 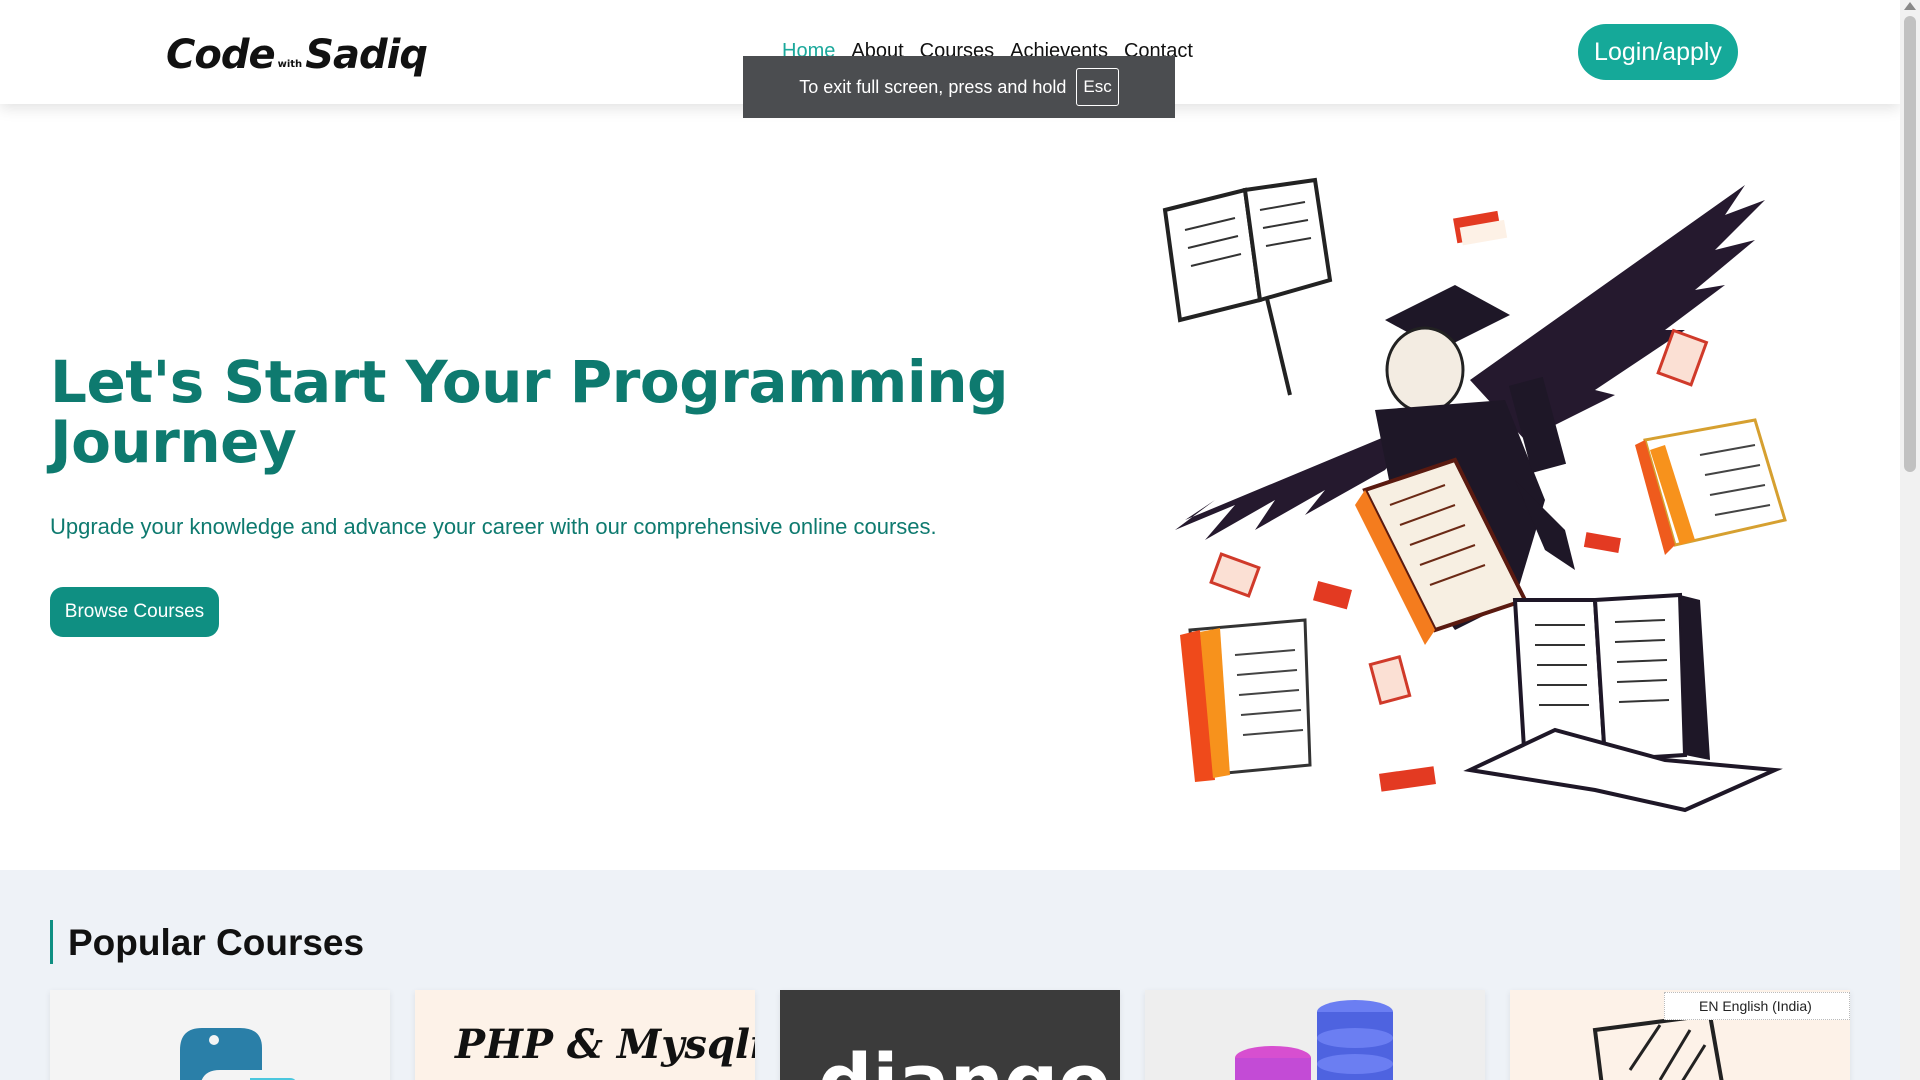 I want to click on logo-sadiq: Sadiq, so click(x=366, y=55).